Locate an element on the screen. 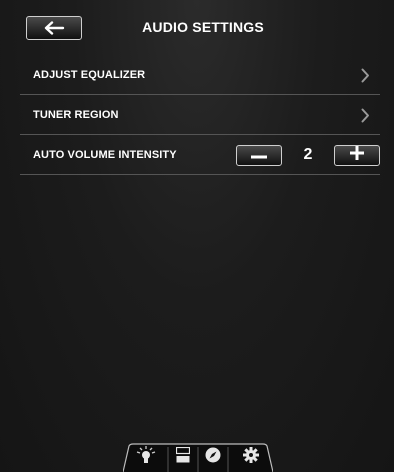  bottom-nav is located at coordinates (198, 457).